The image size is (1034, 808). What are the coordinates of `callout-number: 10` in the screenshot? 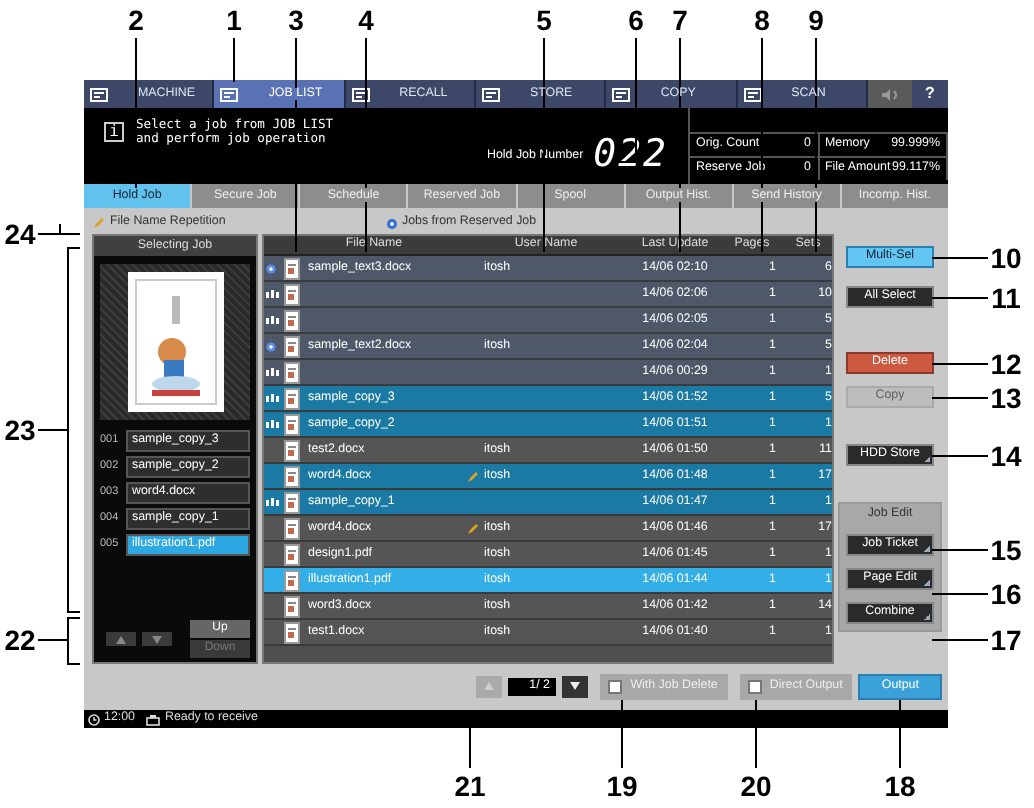 It's located at (1006, 258).